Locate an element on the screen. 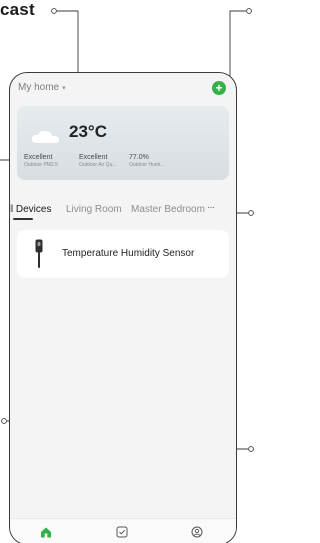 The image size is (320, 543). cloud-icon is located at coordinates (46, 137).